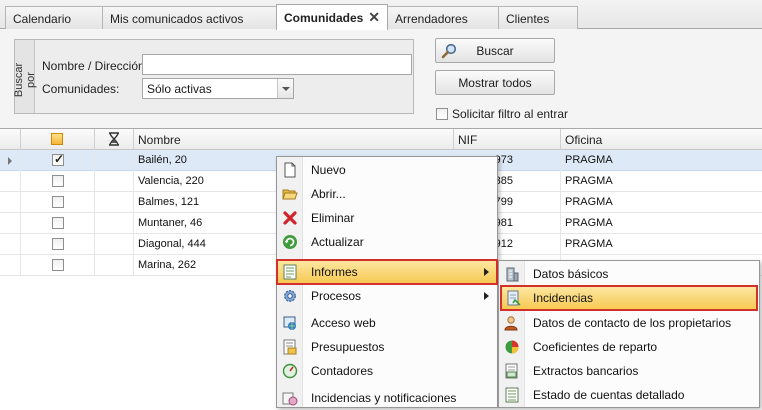 The image size is (762, 410). Describe the element at coordinates (629, 347) in the screenshot. I see `submenu-item-coeficientes: Coeficientes de reparto` at that location.